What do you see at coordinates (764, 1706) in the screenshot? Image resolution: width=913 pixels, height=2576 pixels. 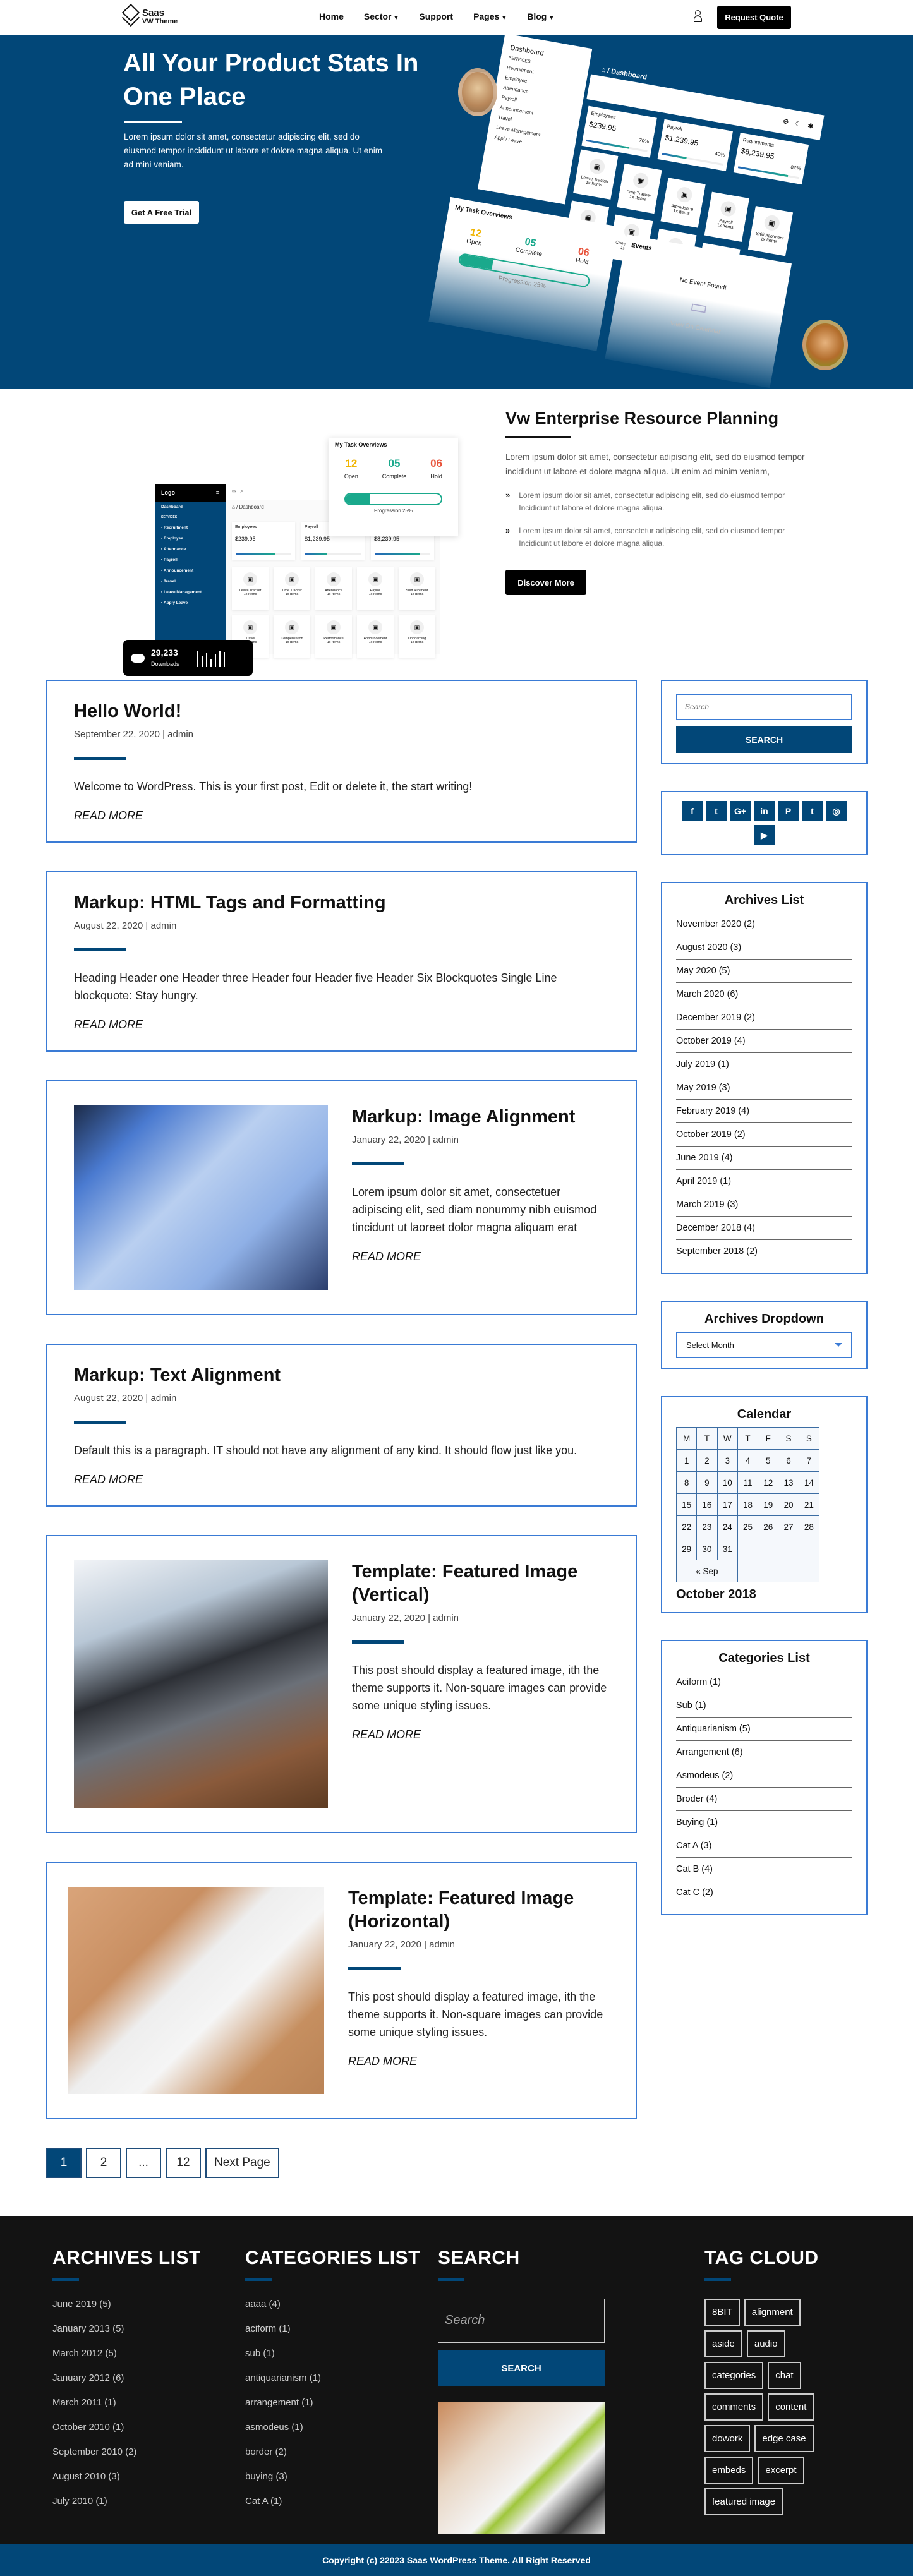 I see `category-link: Sub (1)` at bounding box center [764, 1706].